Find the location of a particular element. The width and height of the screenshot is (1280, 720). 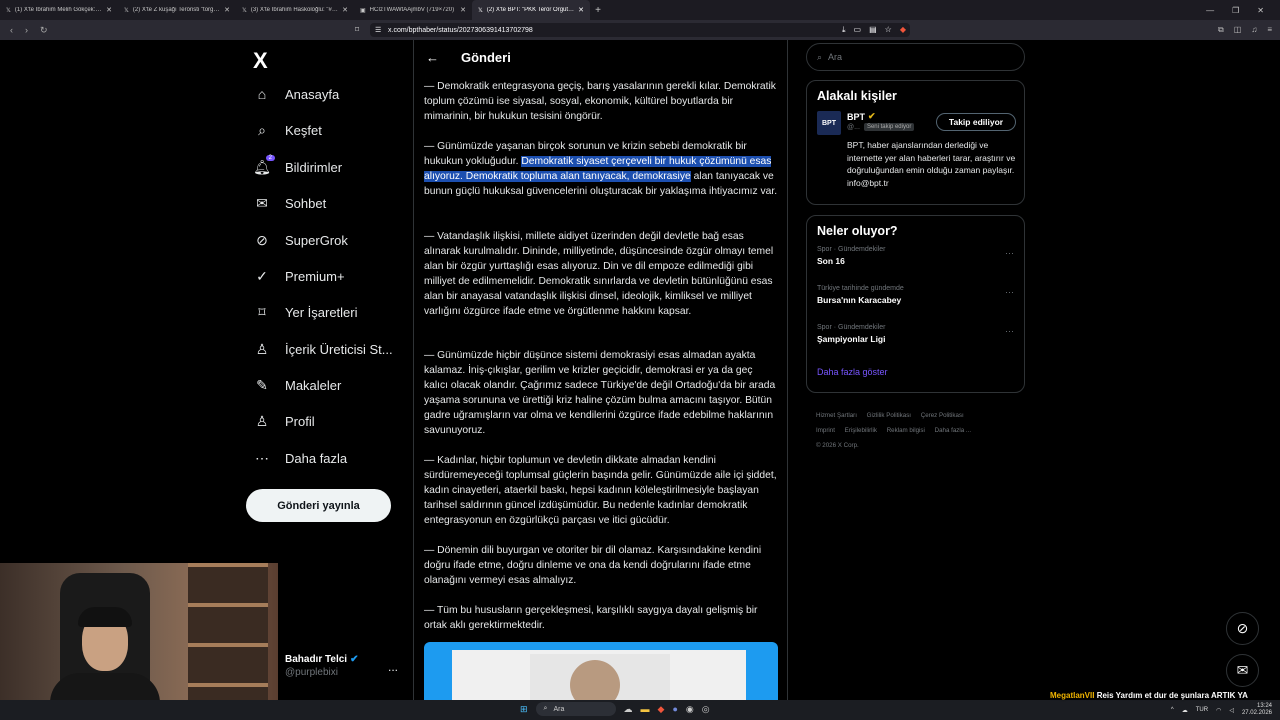

reload-icon: ↻ is located at coordinates (44, 30).